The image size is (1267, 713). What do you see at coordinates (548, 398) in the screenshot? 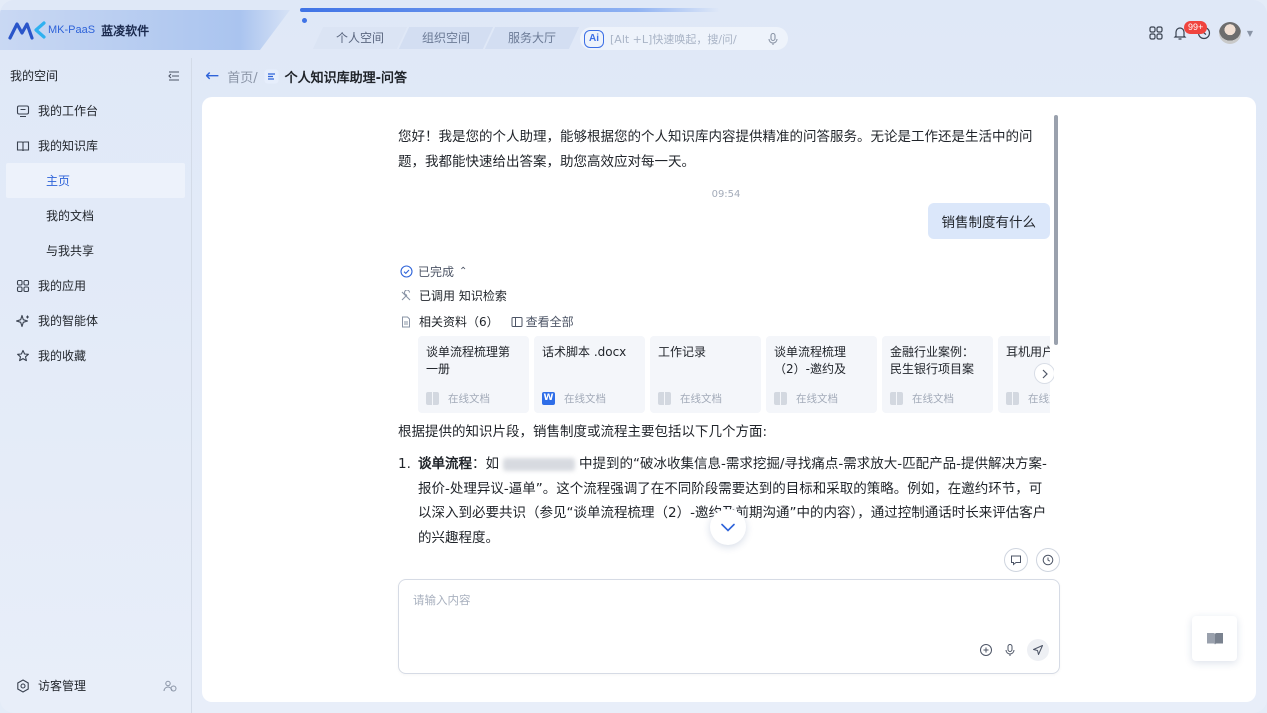
I see `word-file-icon: W` at bounding box center [548, 398].